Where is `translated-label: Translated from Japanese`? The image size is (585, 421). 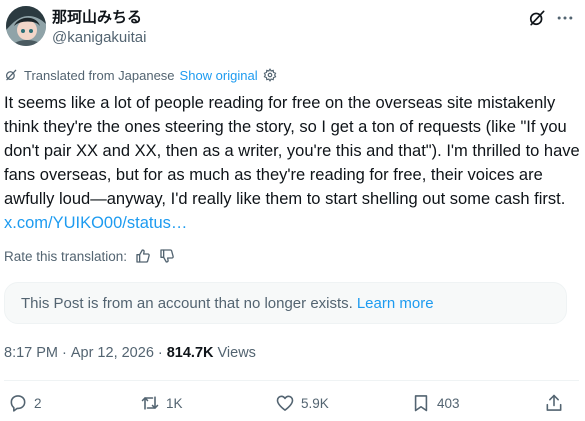
translated-label: Translated from Japanese is located at coordinates (99, 75).